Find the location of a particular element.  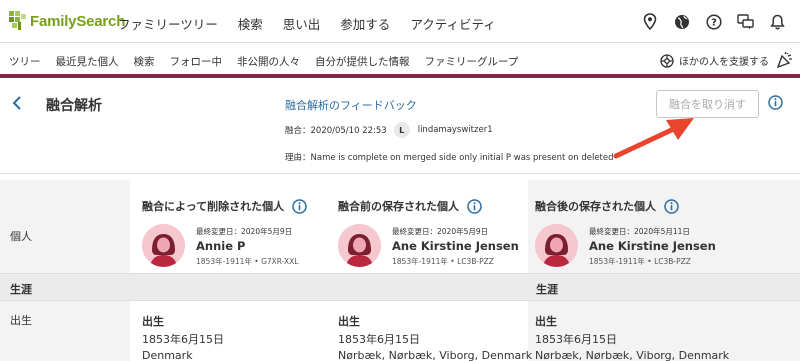

help-icon: ? is located at coordinates (713, 21).